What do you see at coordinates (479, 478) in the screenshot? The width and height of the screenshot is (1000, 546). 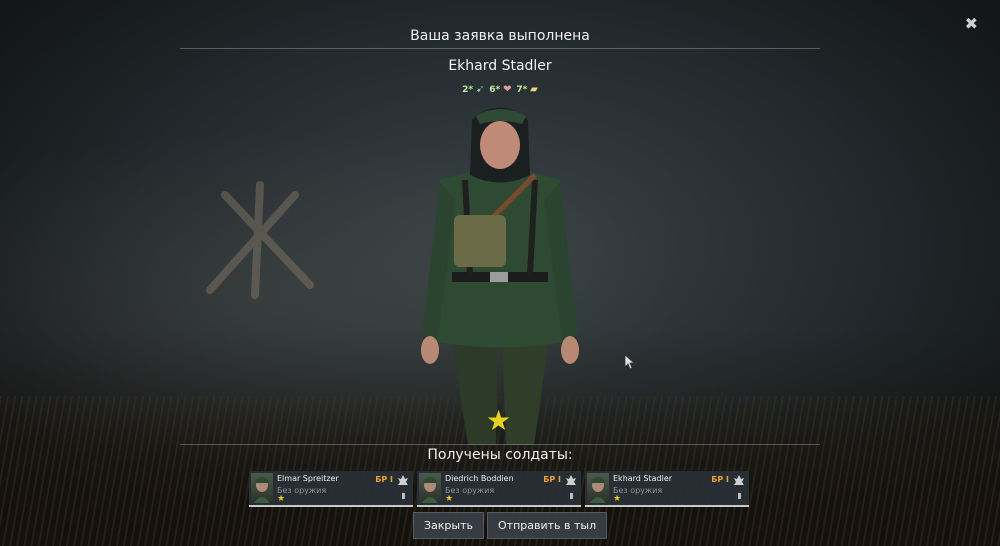 I see `soldier-card-name: Diedrich Boddien` at bounding box center [479, 478].